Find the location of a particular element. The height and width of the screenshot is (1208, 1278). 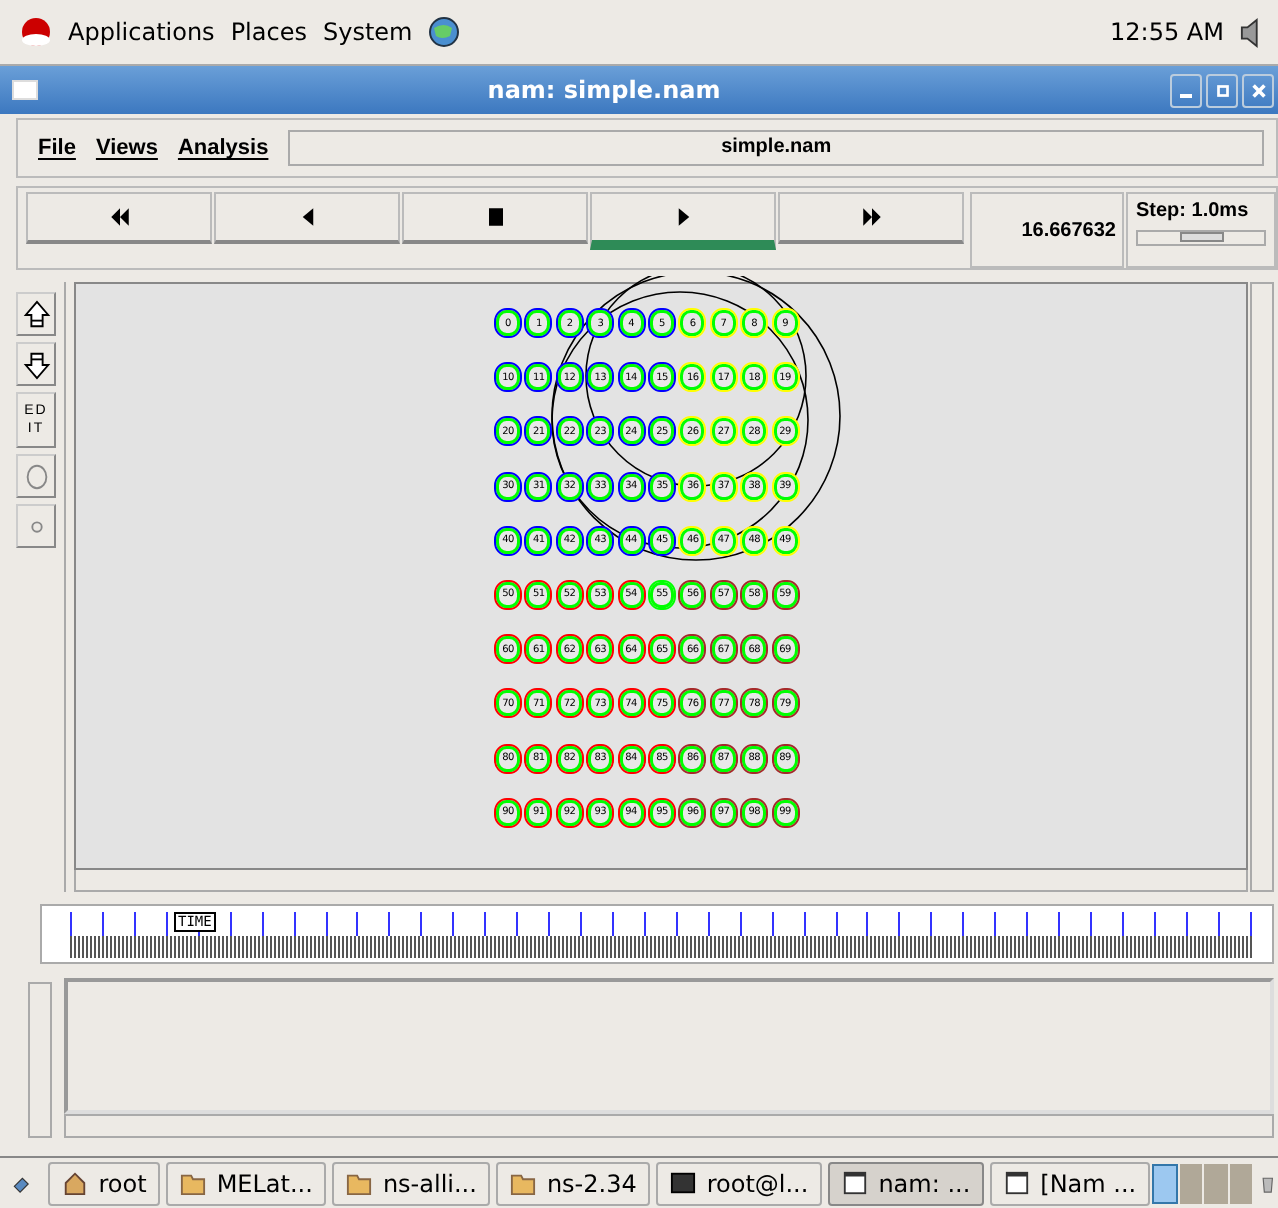

panel-menu: Applications is located at coordinates (141, 32).